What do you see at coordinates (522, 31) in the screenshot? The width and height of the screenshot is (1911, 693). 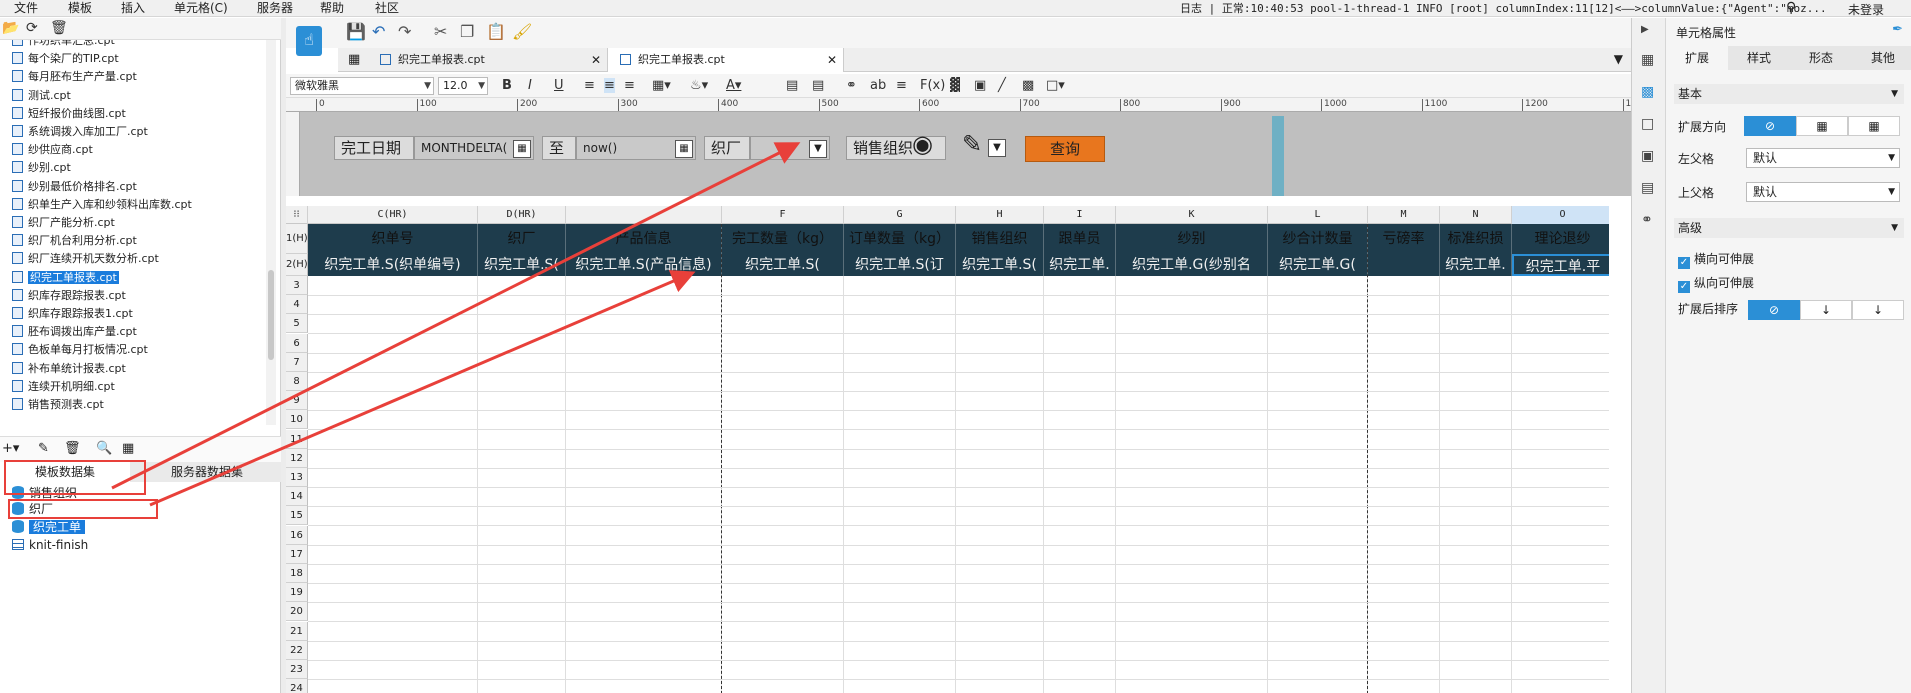 I see `format-brush-icon: 🖌` at bounding box center [522, 31].